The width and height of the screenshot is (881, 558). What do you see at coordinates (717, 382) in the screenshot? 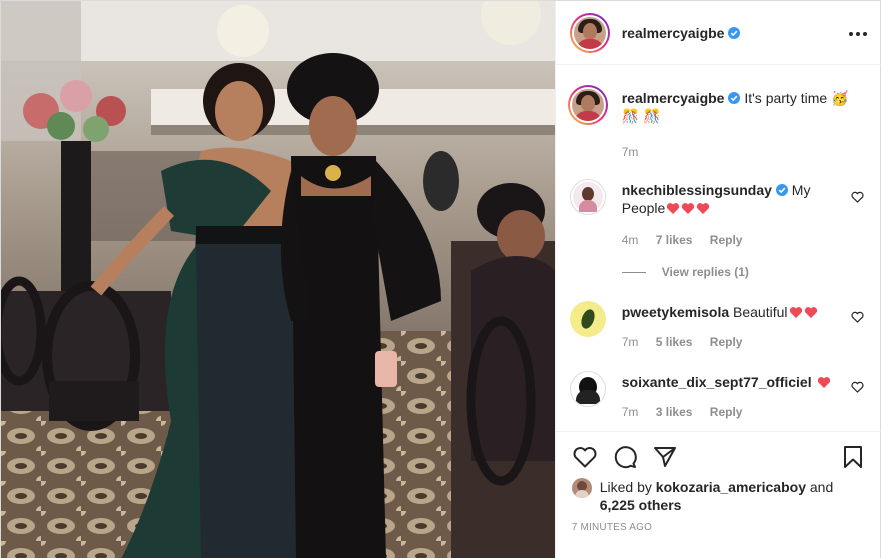
I see `comment-username: soixante_dix_sept77_officiel` at bounding box center [717, 382].